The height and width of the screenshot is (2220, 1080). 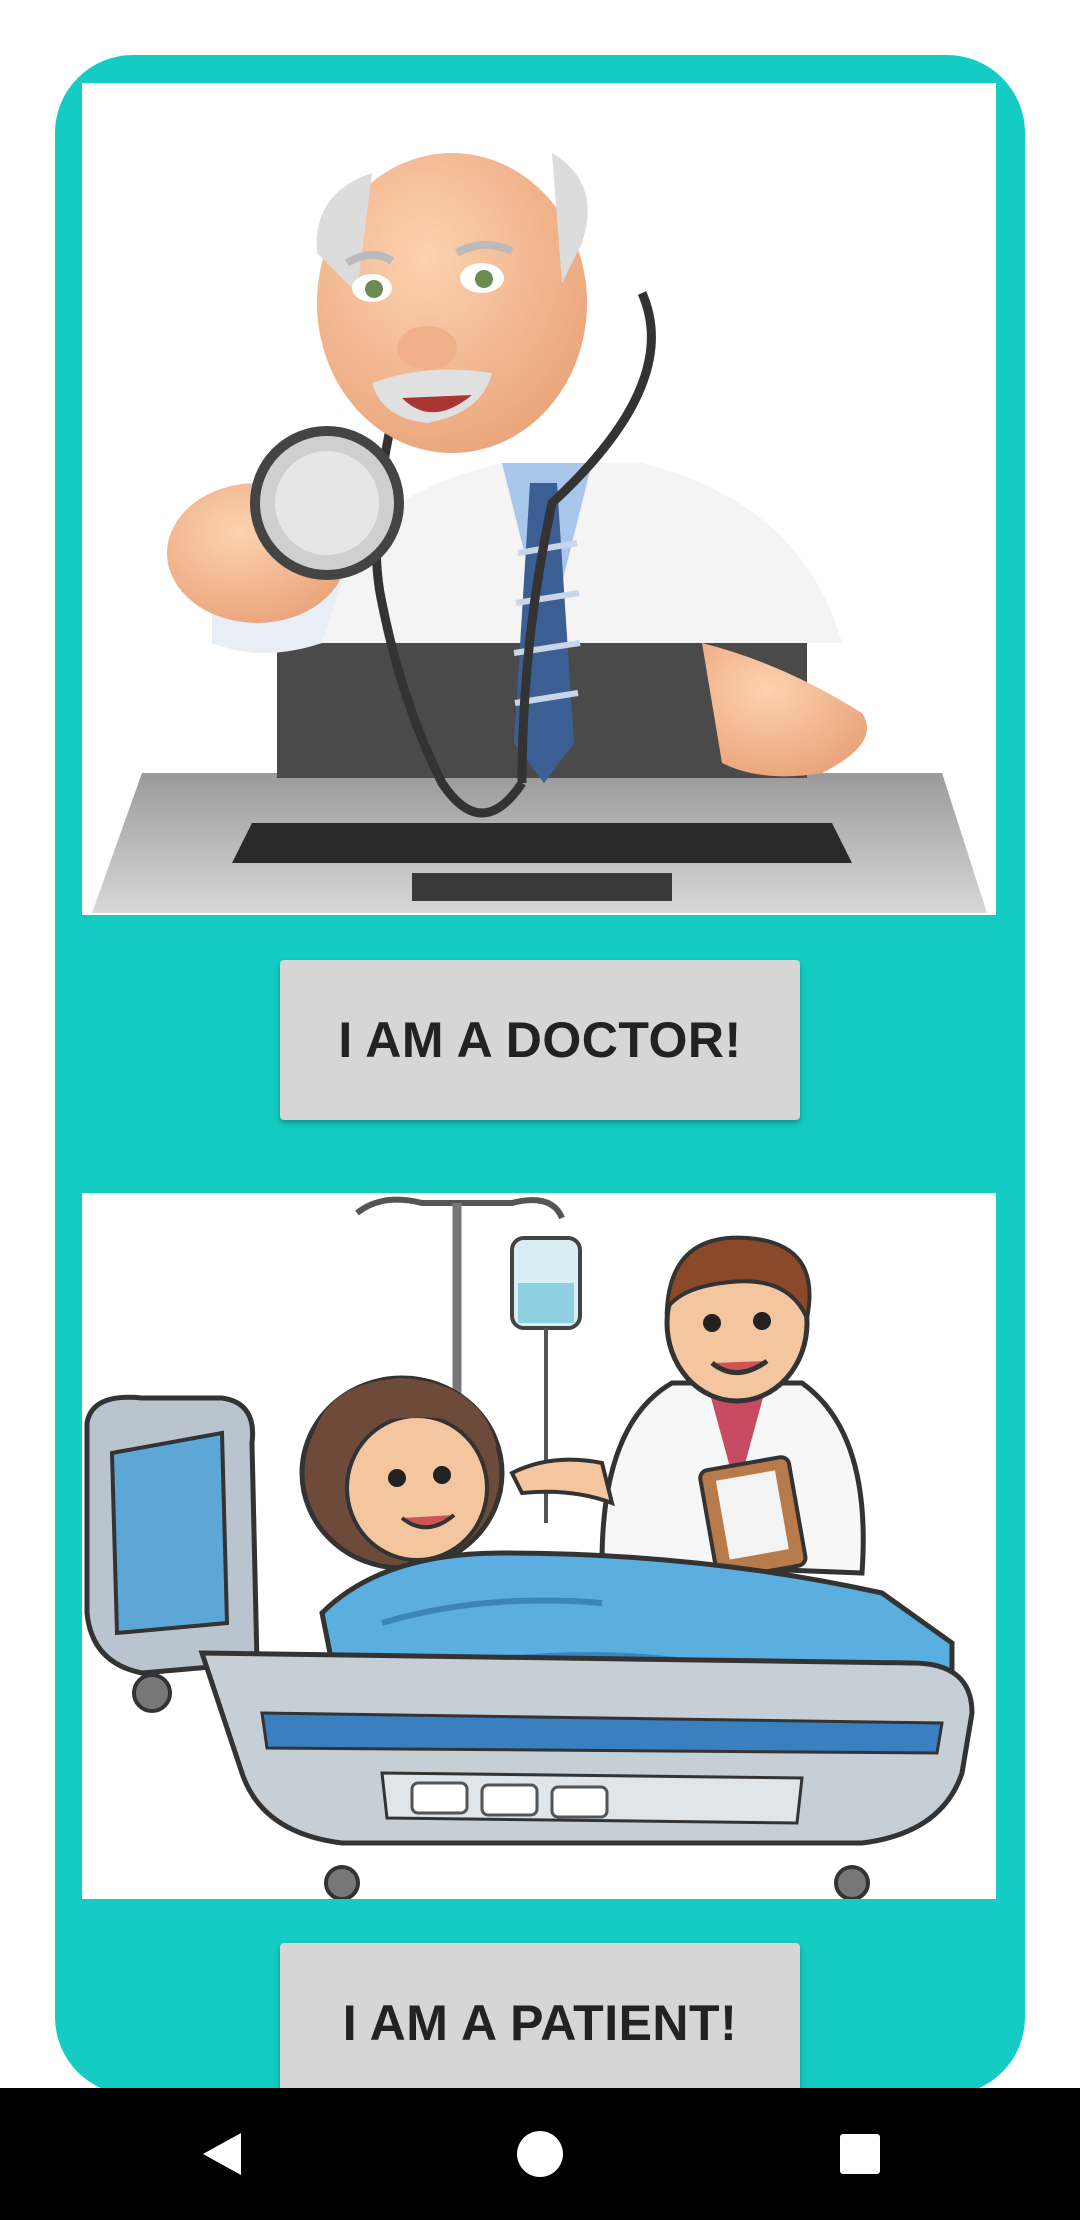 I want to click on system-navigation-bar, so click(x=540, y=2154).